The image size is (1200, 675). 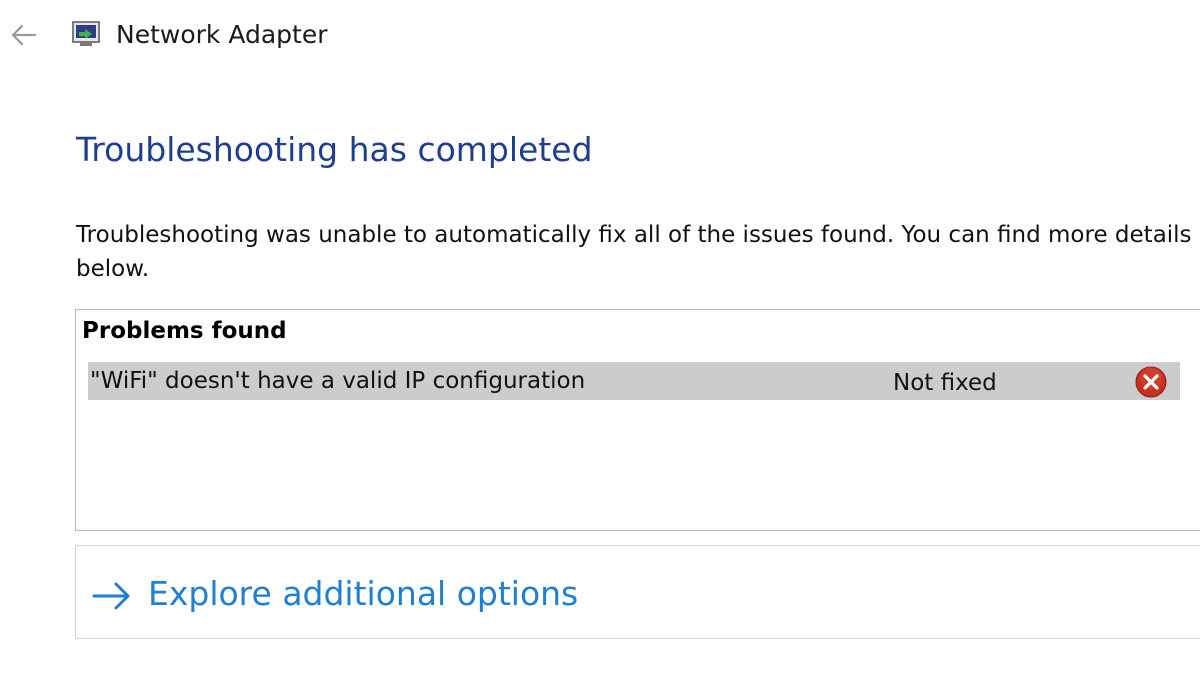 I want to click on error-x-icon, so click(x=1151, y=382).